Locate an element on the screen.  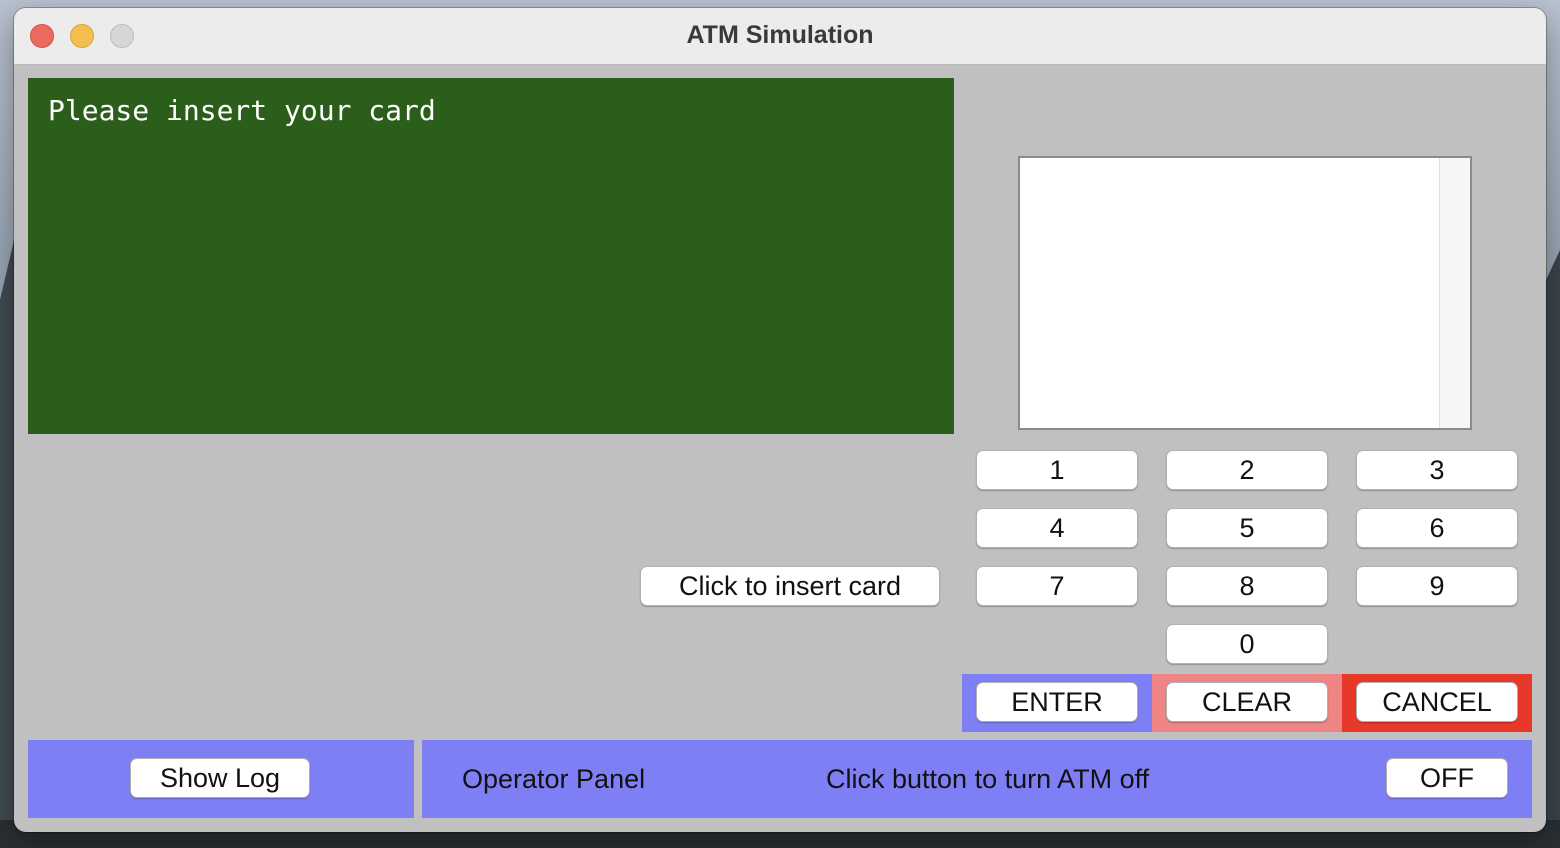
enter-button: ENTER is located at coordinates (1057, 702).